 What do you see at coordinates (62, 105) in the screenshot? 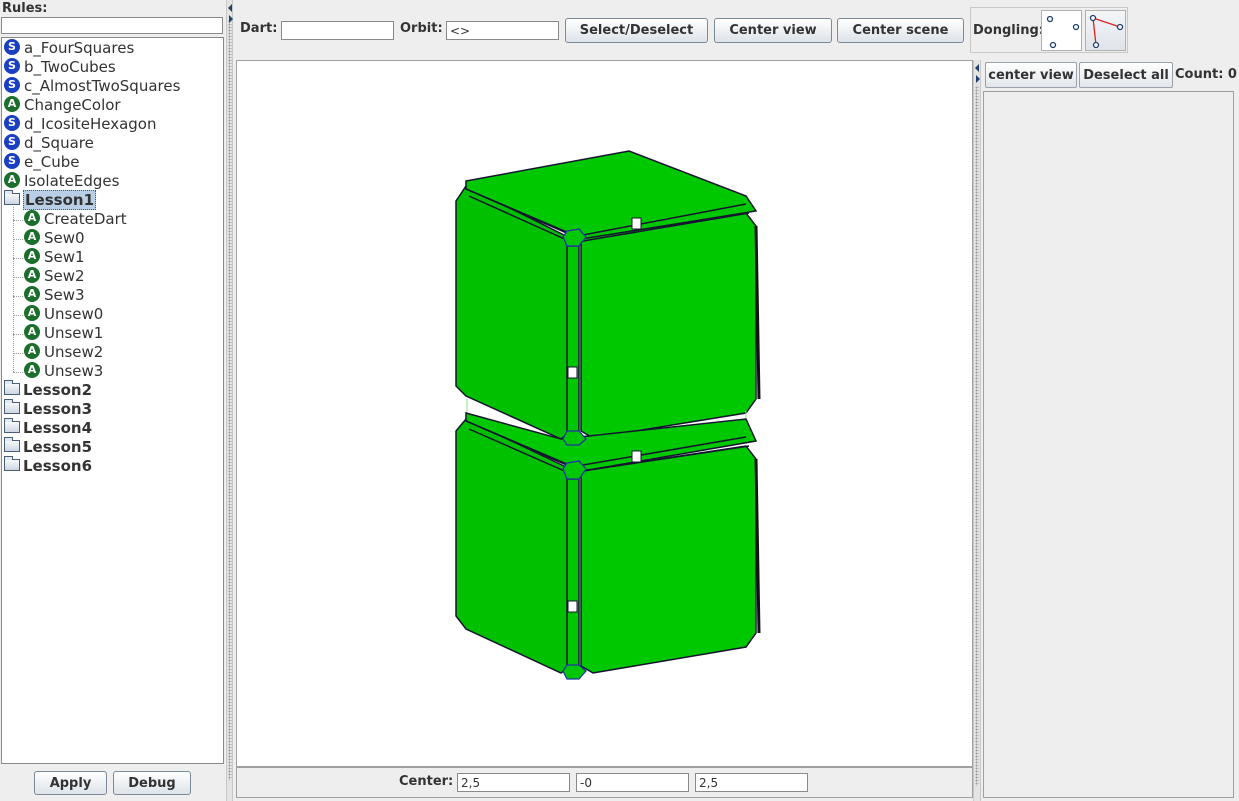
I see `tree-rule-item: A ChangeColor` at bounding box center [62, 105].